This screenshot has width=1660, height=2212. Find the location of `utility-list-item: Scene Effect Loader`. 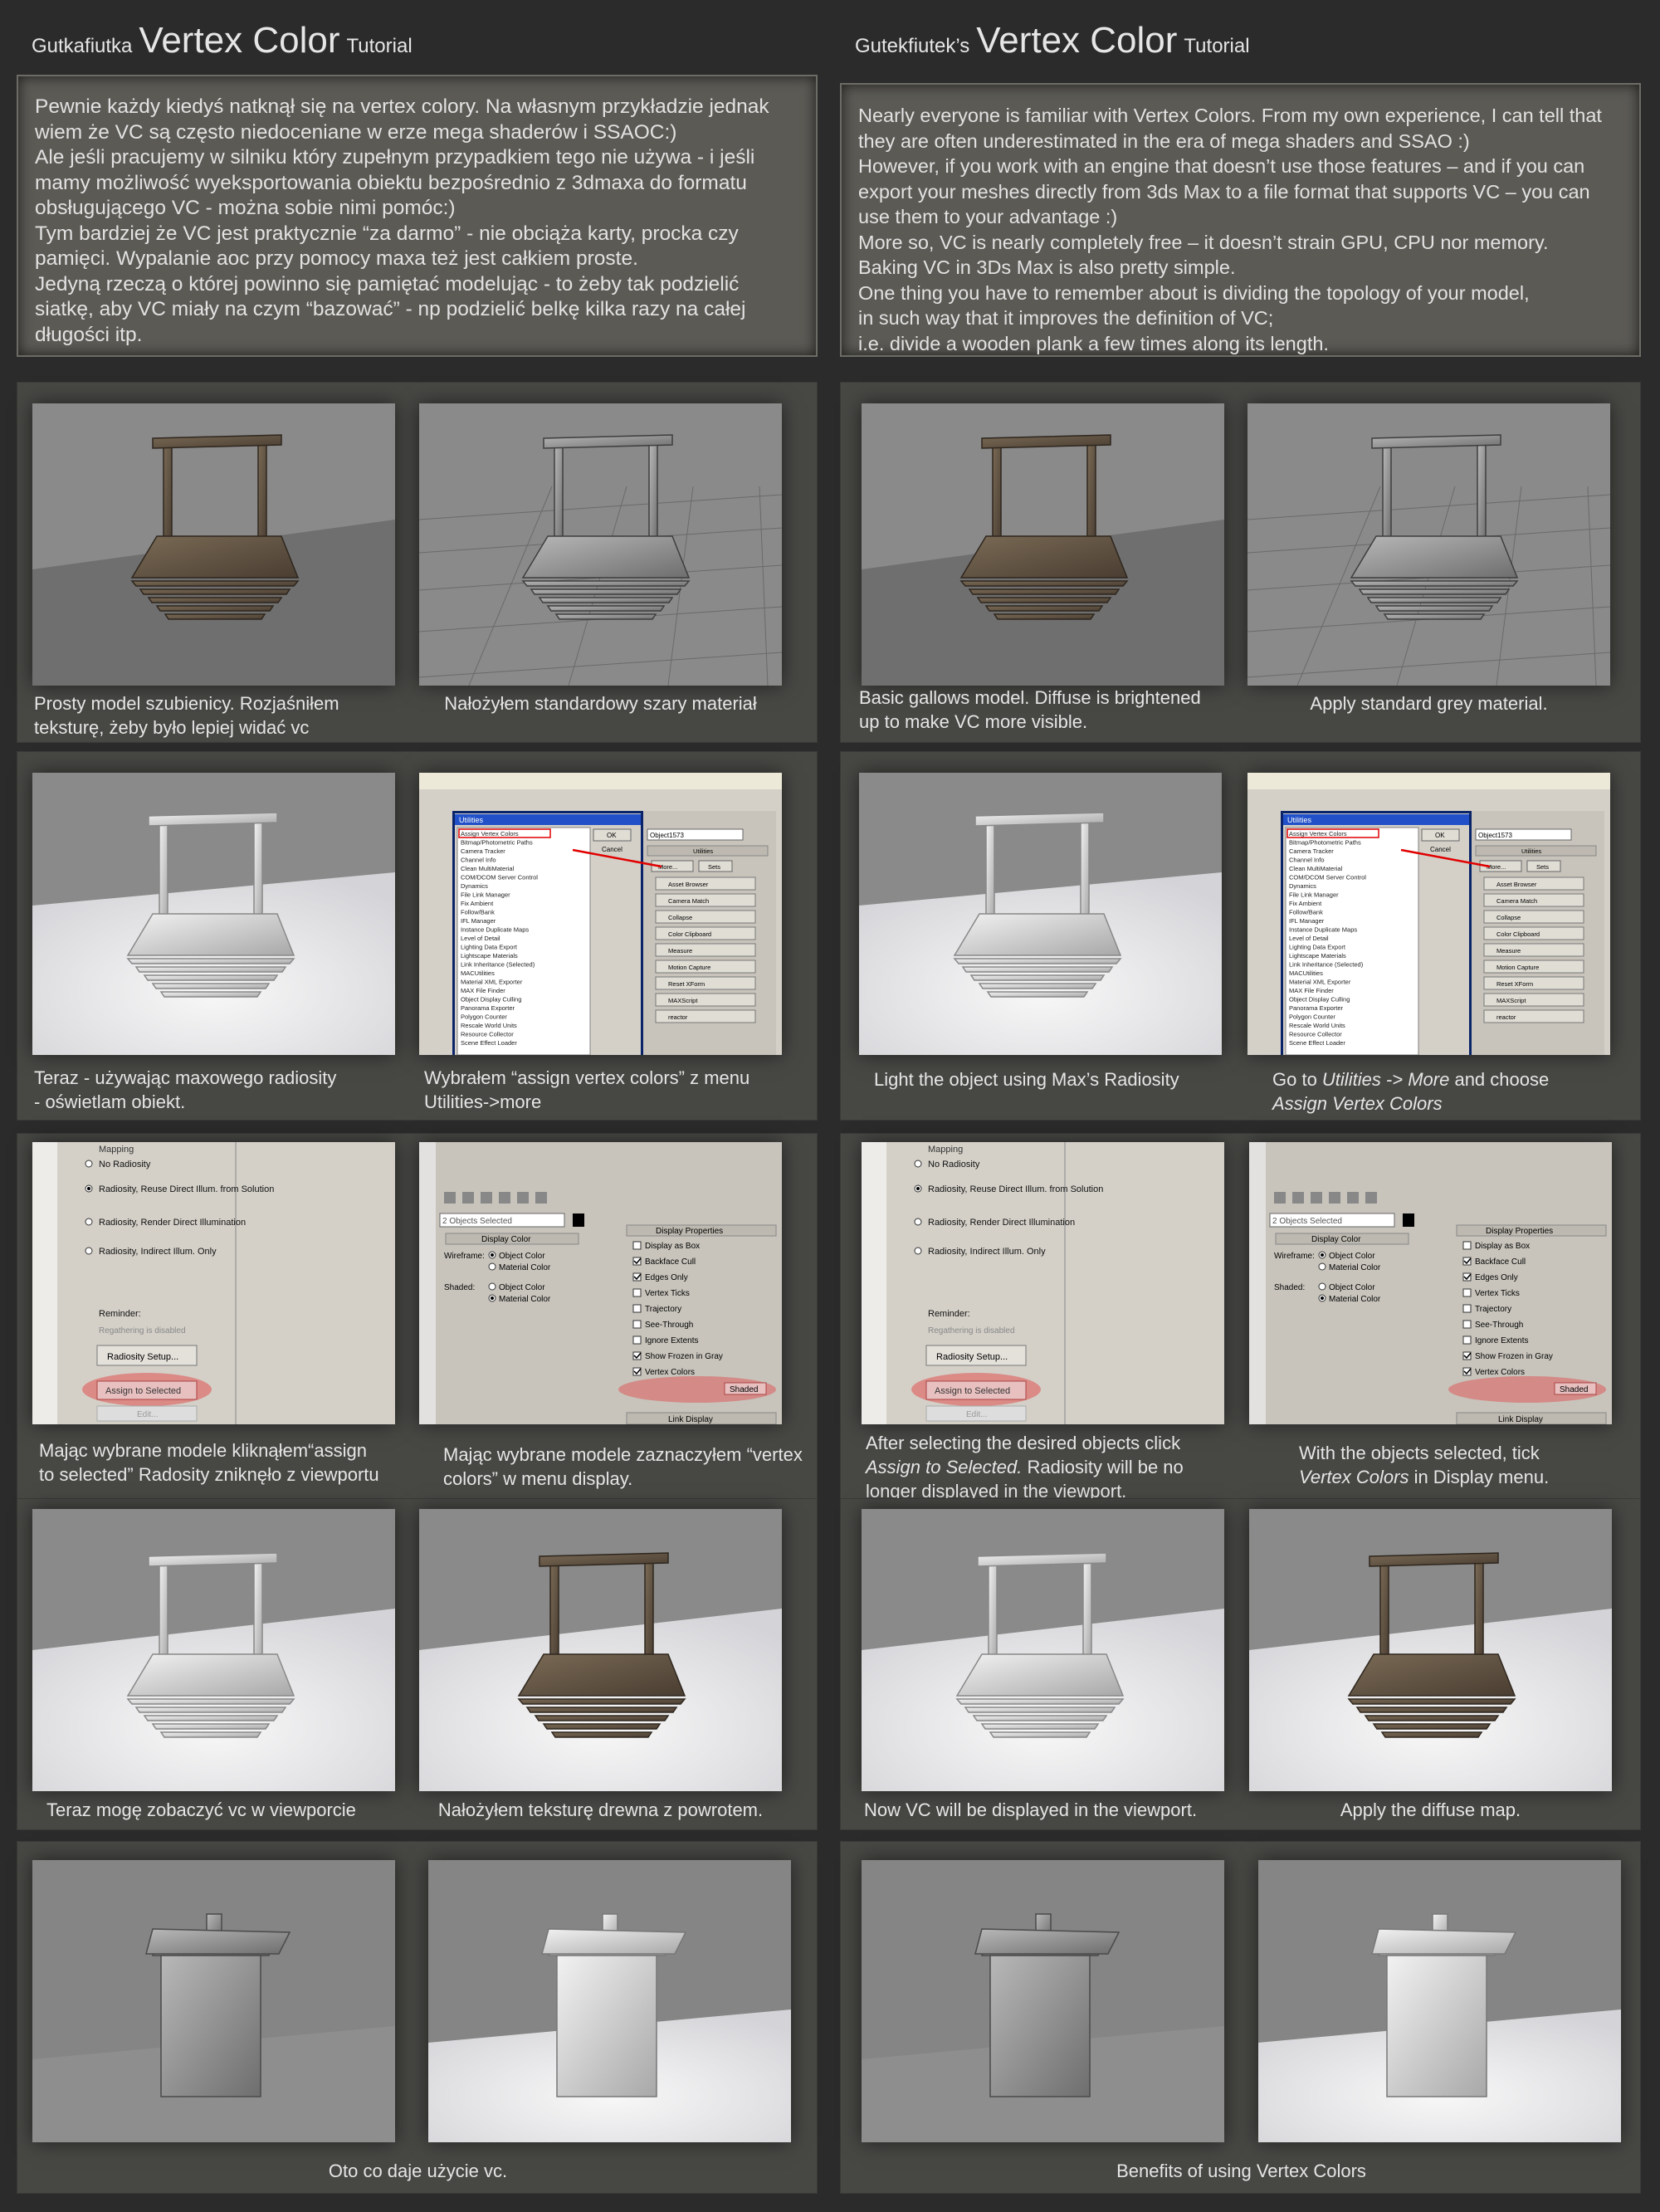

utility-list-item: Scene Effect Loader is located at coordinates (1317, 1043).